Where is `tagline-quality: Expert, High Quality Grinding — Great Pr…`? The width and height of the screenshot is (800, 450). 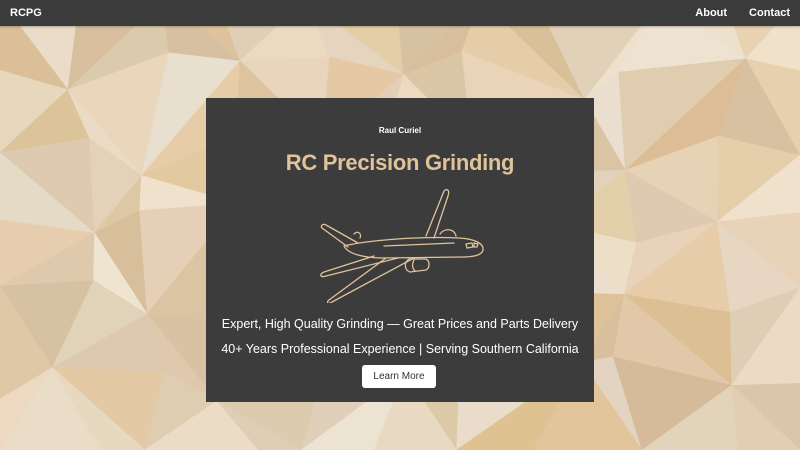 tagline-quality: Expert, High Quality Grinding — Great Pr… is located at coordinates (400, 324).